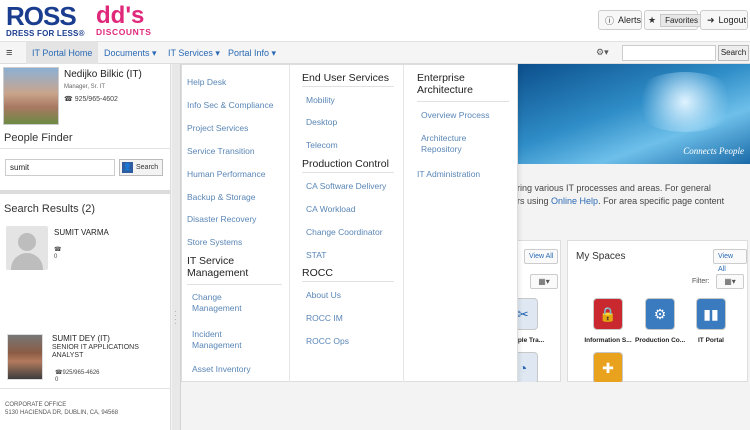 The width and height of the screenshot is (750, 430). Describe the element at coordinates (81, 338) in the screenshot. I see `result-name: SUMIT DEY (IT)` at that location.